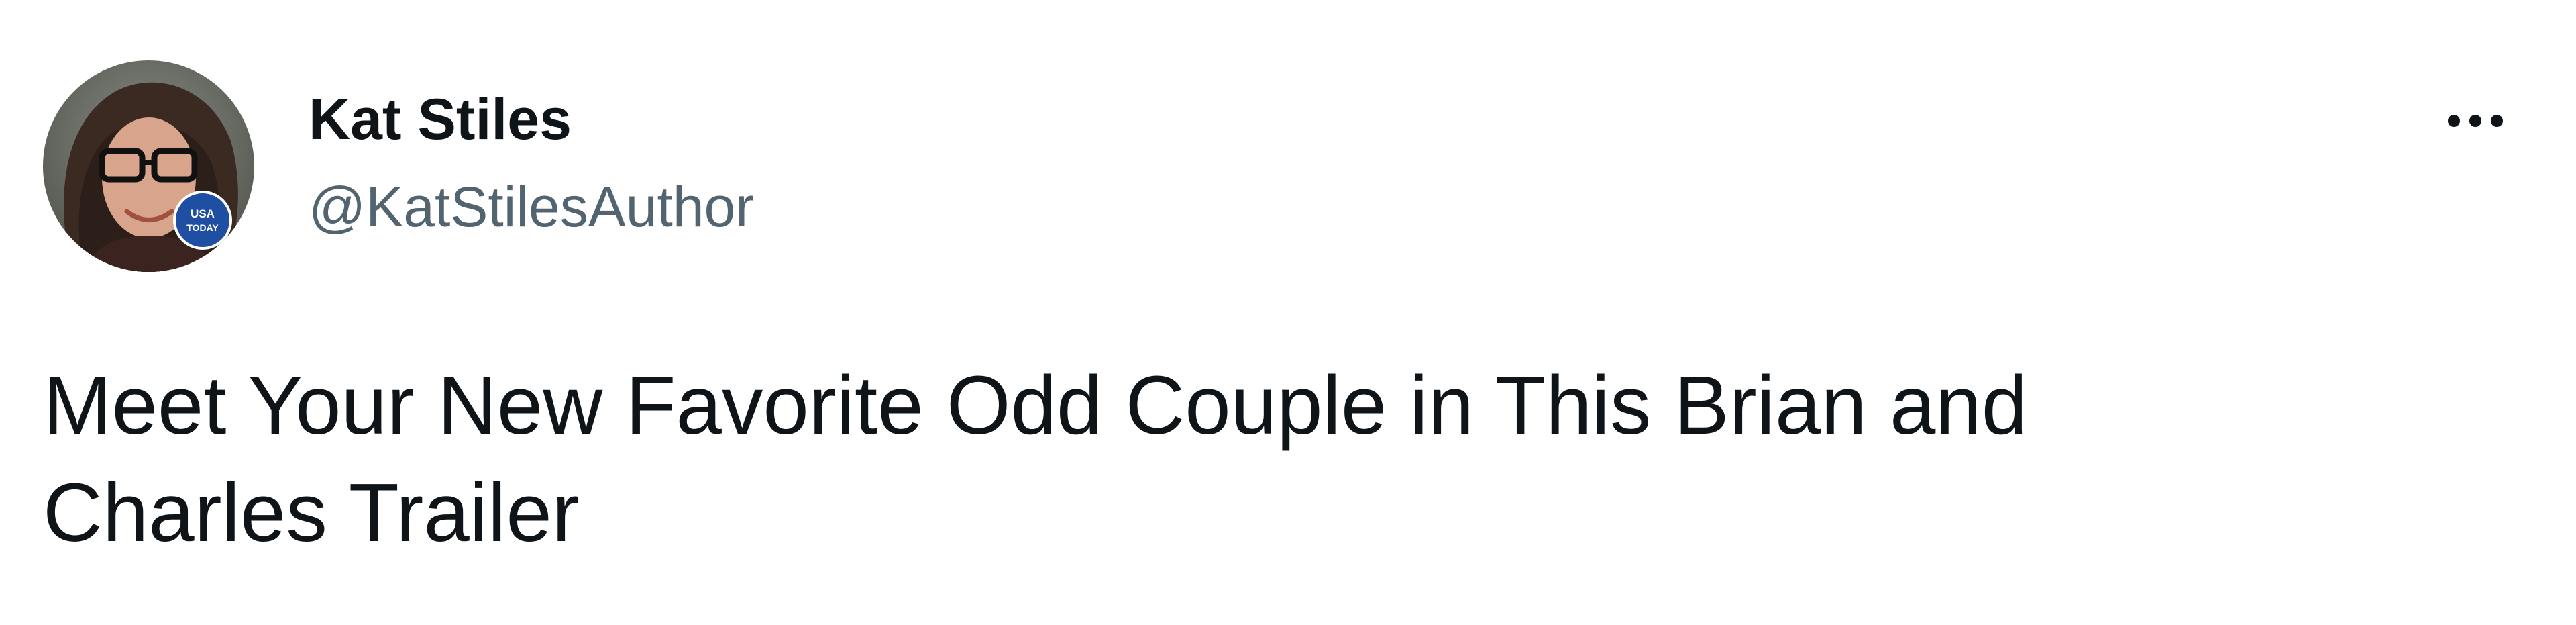 This screenshot has height=625, width=2576. I want to click on svg-text: TODAY, so click(202, 228).